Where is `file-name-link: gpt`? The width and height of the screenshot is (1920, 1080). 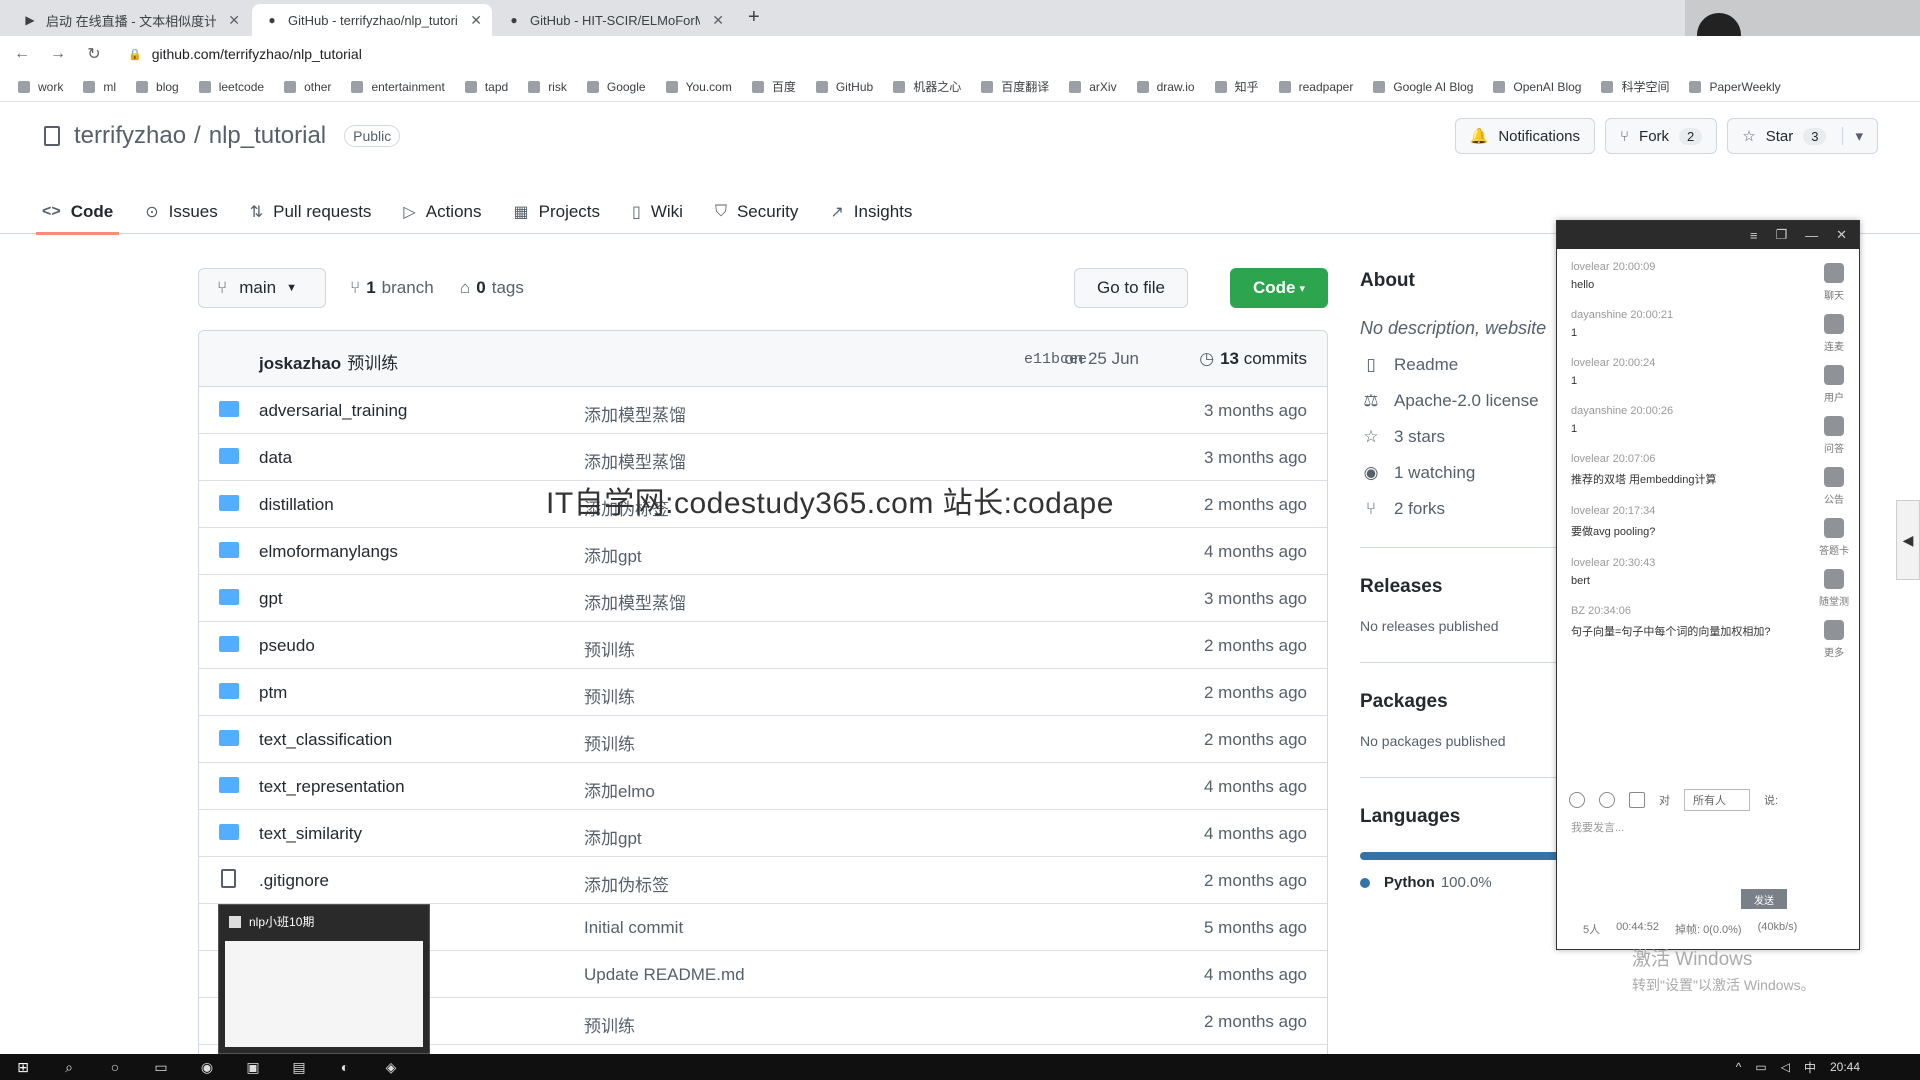
file-name-link: gpt is located at coordinates (271, 599).